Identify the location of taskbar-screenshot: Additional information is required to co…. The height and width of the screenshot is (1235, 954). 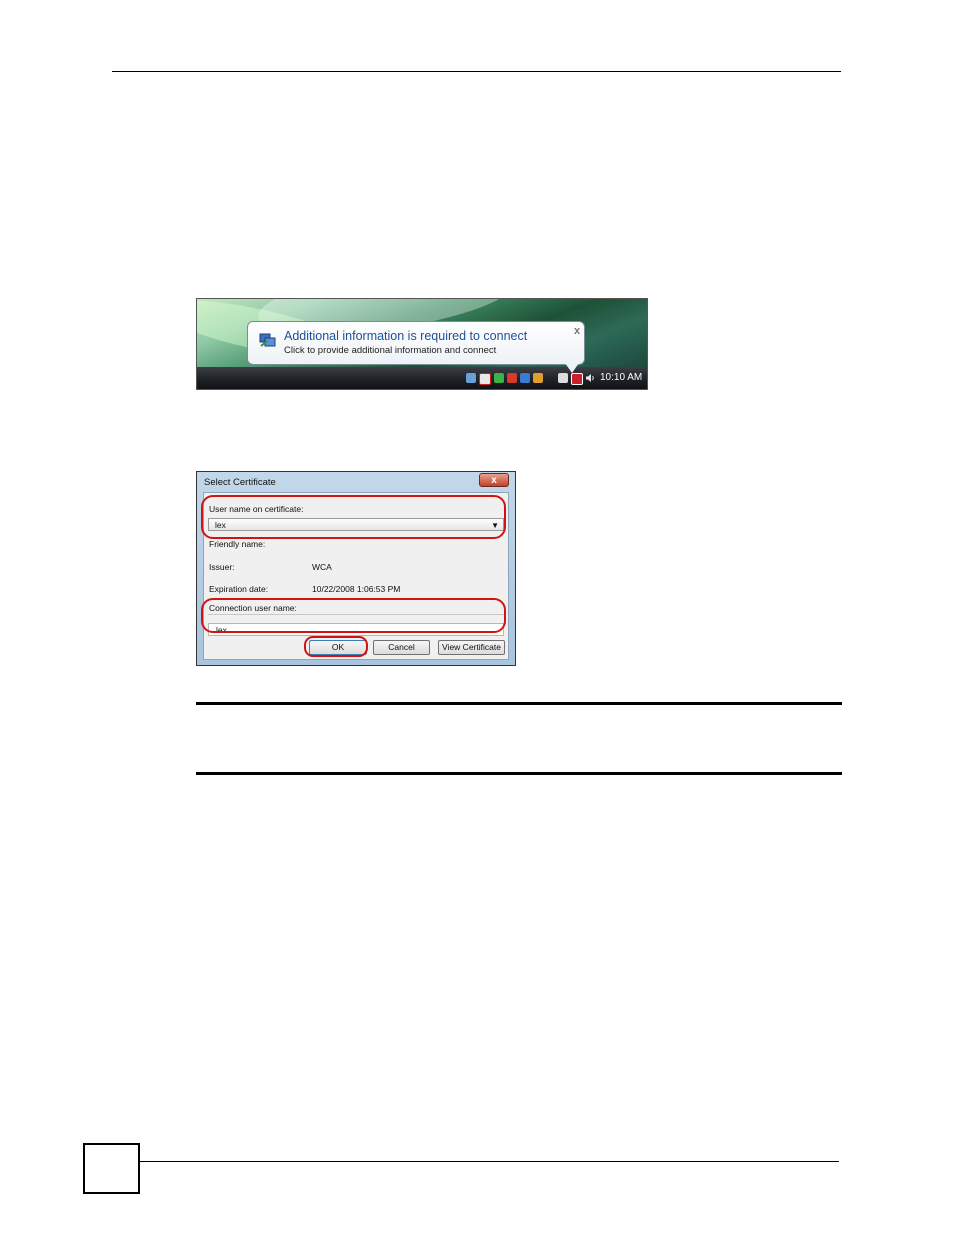
(422, 344).